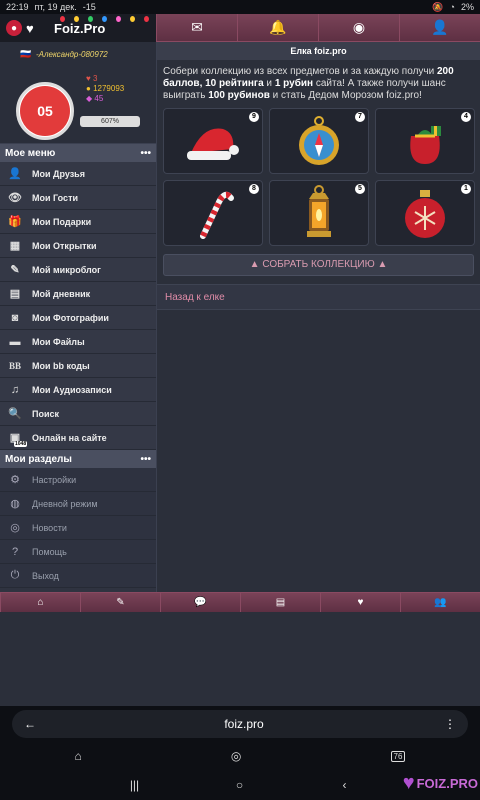 Image resolution: width=480 pixels, height=800 pixels. Describe the element at coordinates (58, 341) in the screenshot. I see `sidebar-item-label: Мои Файлы` at that location.